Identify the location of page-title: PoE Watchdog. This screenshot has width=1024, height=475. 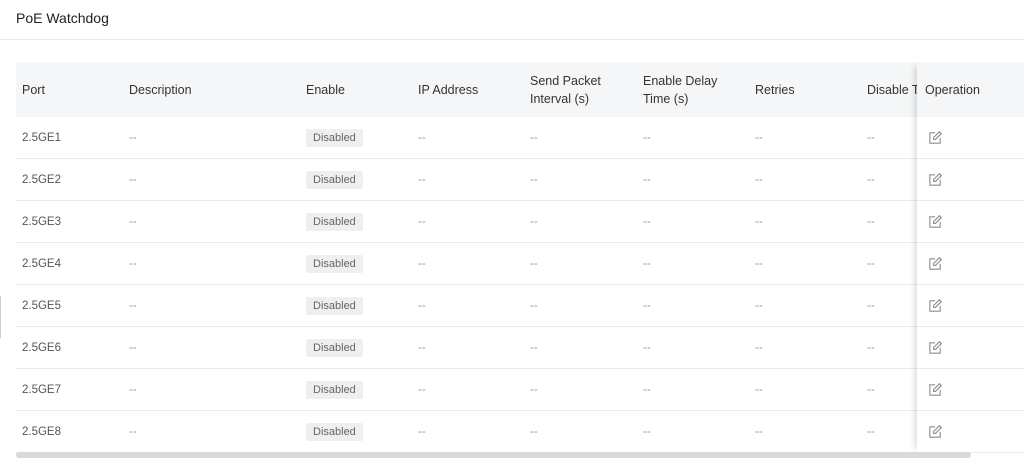
(62, 18).